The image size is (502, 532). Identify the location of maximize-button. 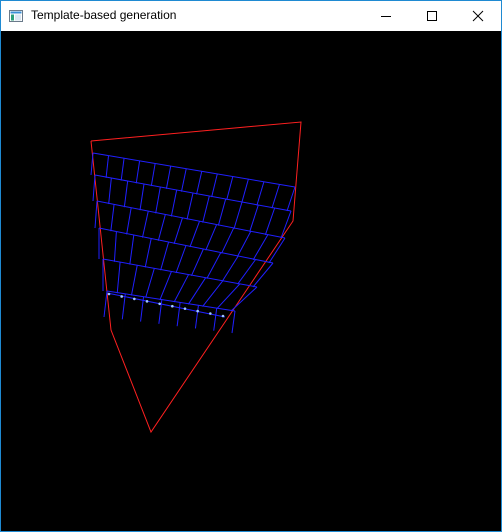
(432, 16).